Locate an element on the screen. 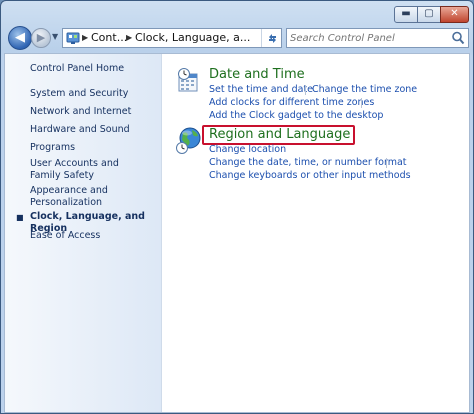  region-and-language-title: Region and Language is located at coordinates (279, 135).